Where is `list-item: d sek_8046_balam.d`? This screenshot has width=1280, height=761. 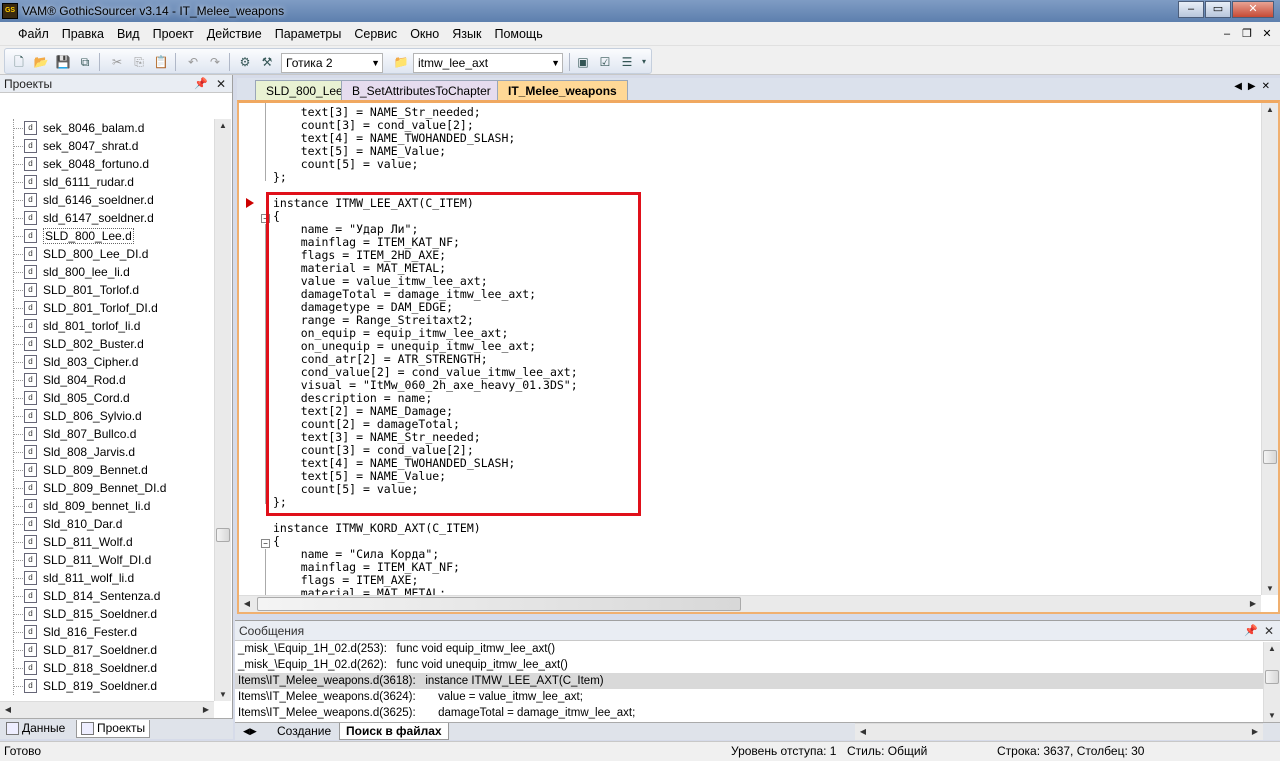
list-item: d sek_8046_balam.d is located at coordinates (107, 128).